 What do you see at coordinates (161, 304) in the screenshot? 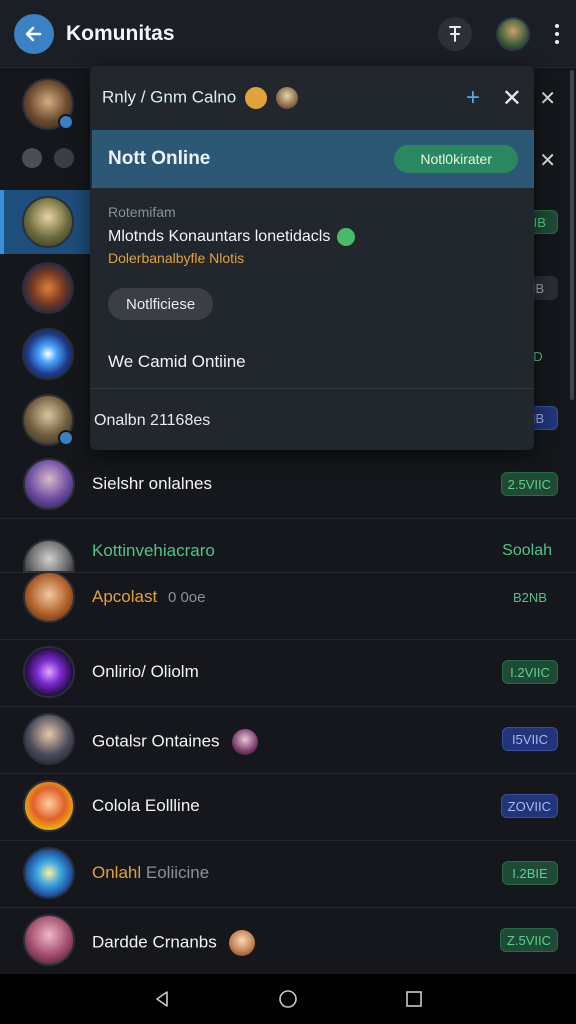
I see `notifications-button: Notlficiese` at bounding box center [161, 304].